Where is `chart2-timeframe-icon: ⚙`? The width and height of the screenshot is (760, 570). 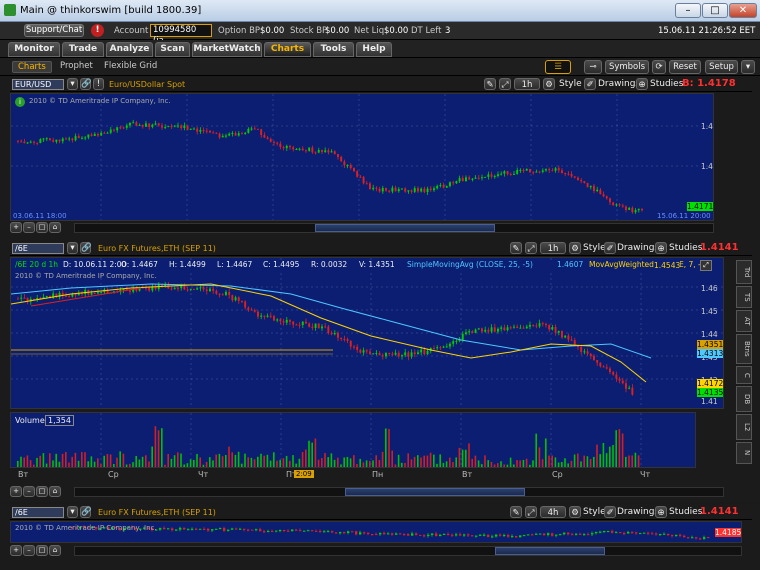
chart2-timeframe-icon: ⚙ is located at coordinates (575, 248).